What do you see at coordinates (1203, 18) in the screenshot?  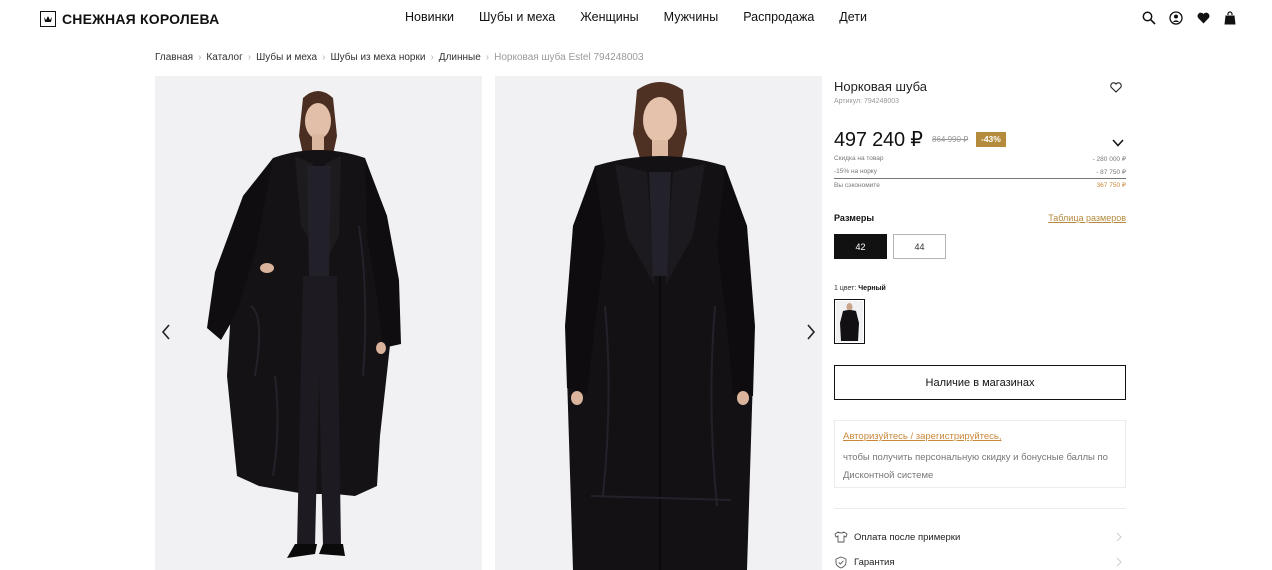 I see `heart-icon` at bounding box center [1203, 18].